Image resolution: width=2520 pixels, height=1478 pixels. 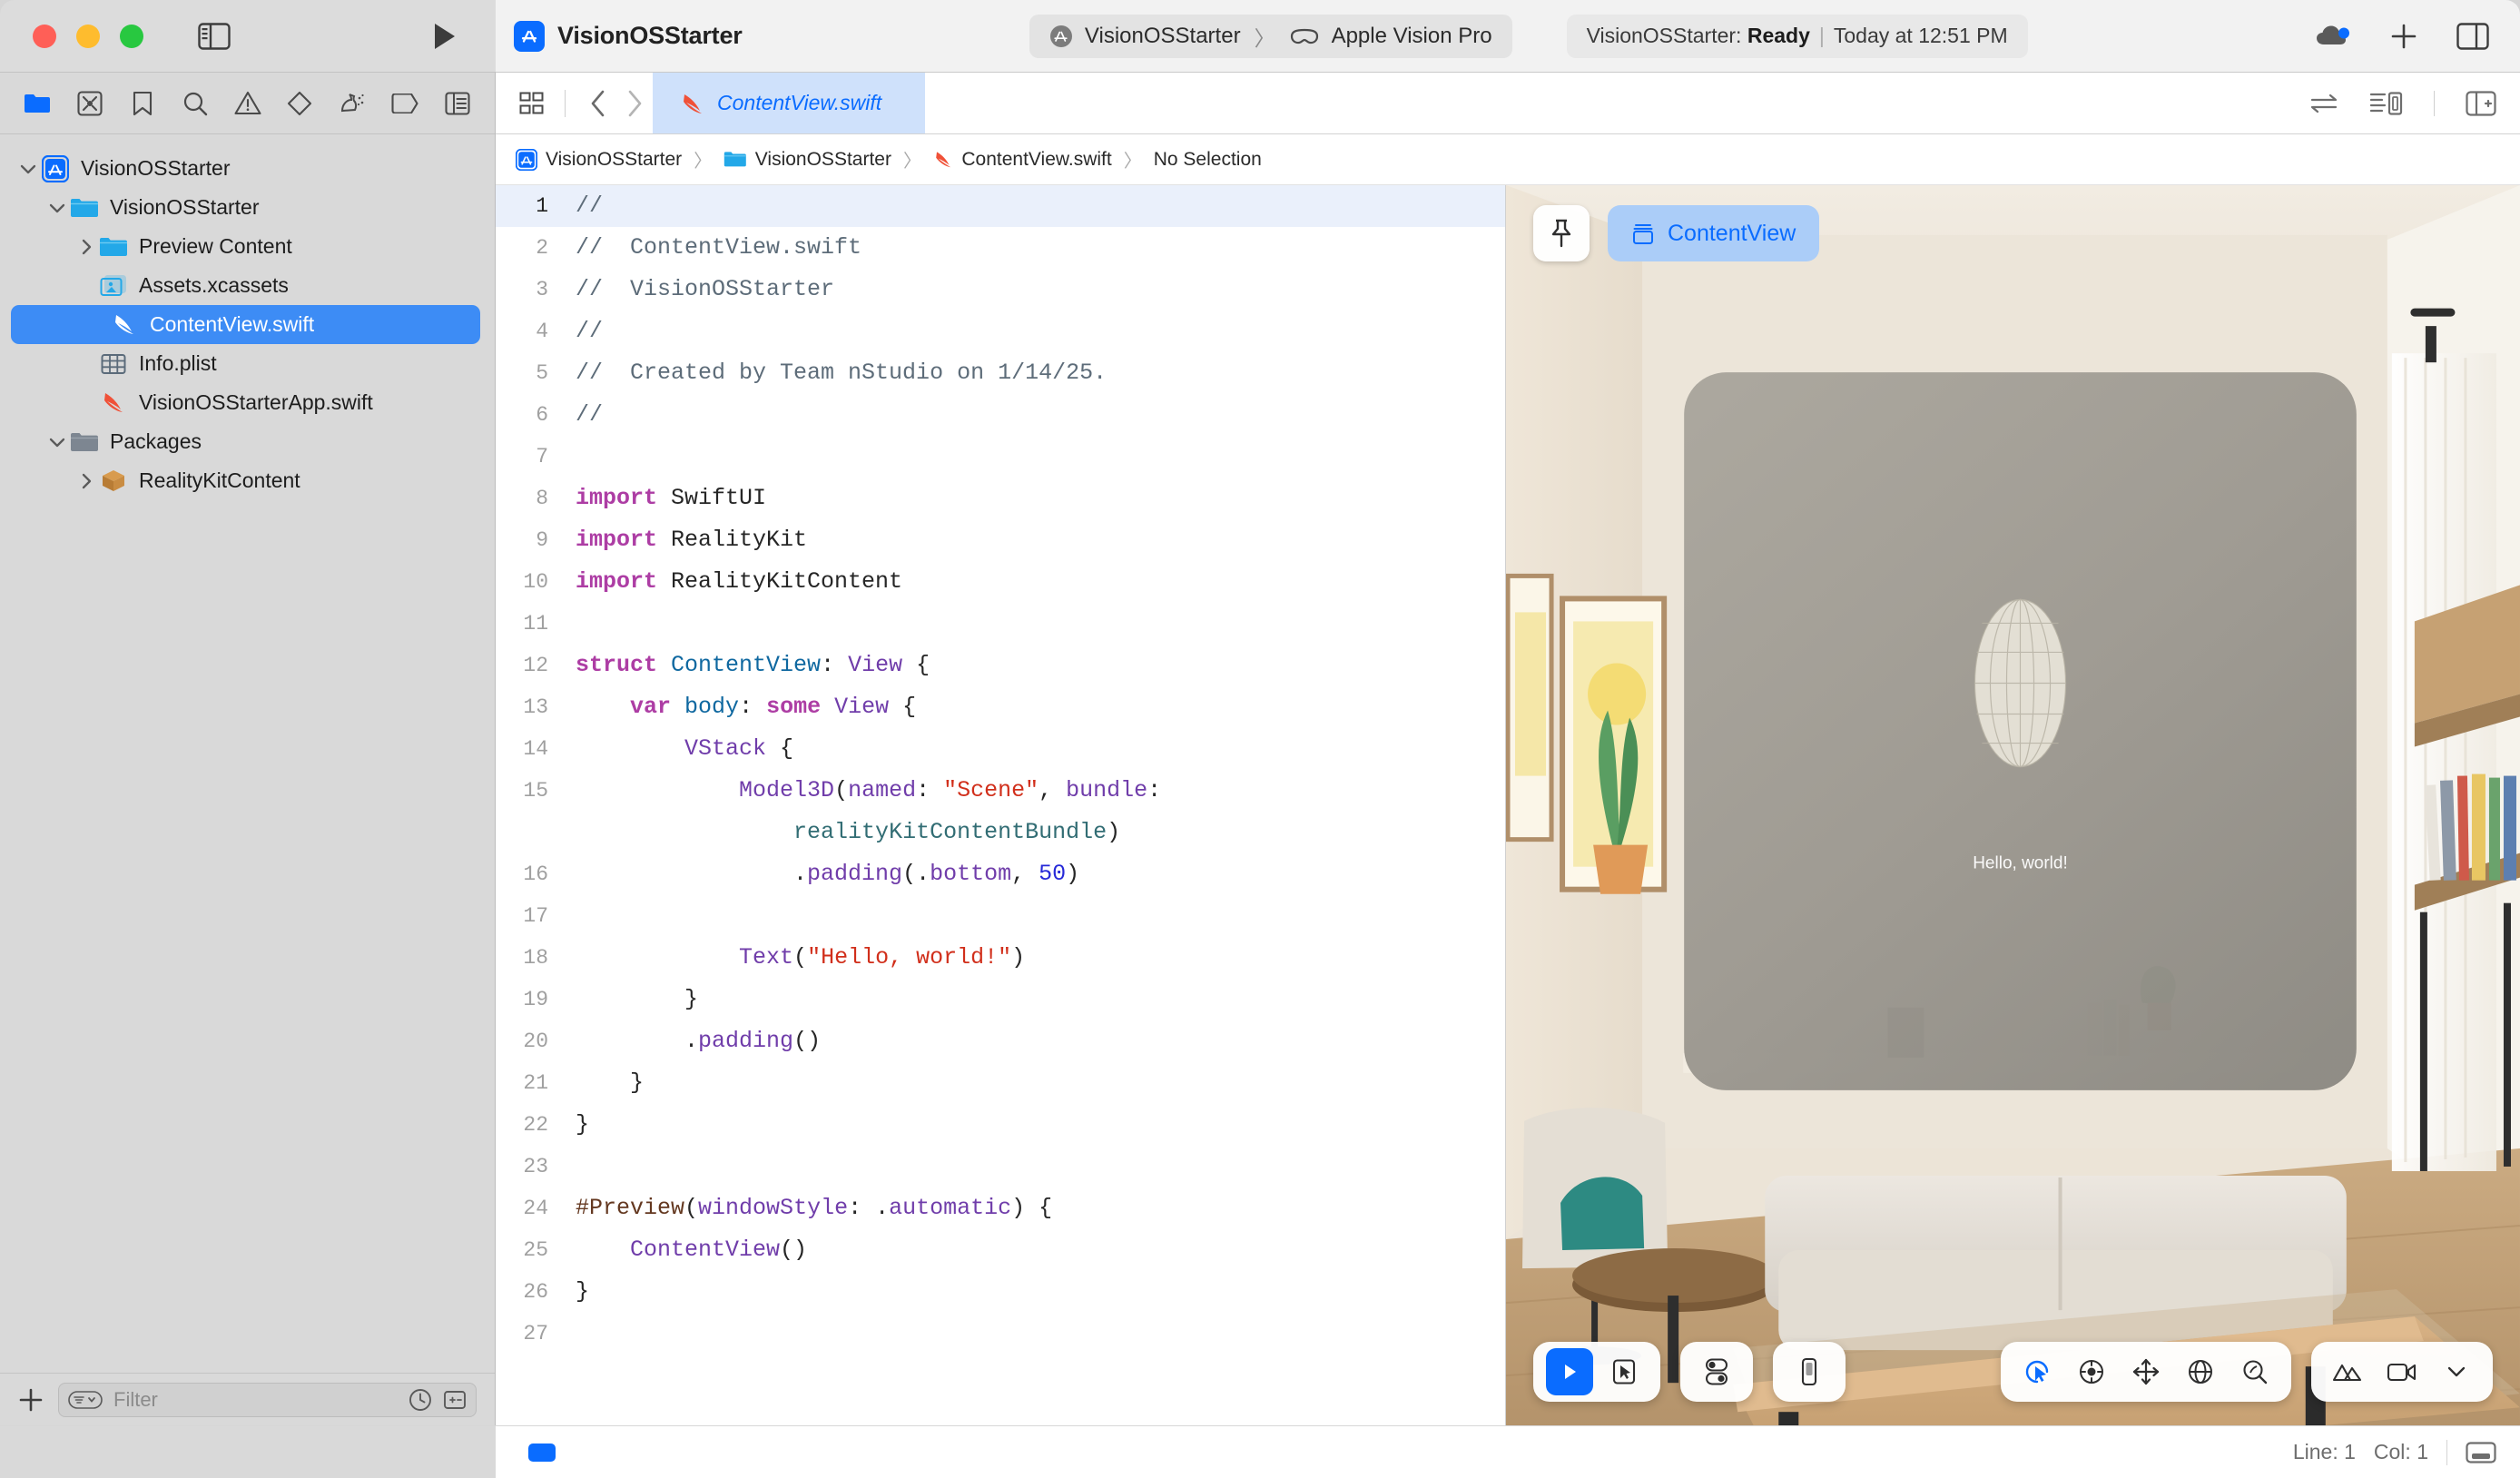 I want to click on chevron-down-icon, so click(x=2457, y=1371).